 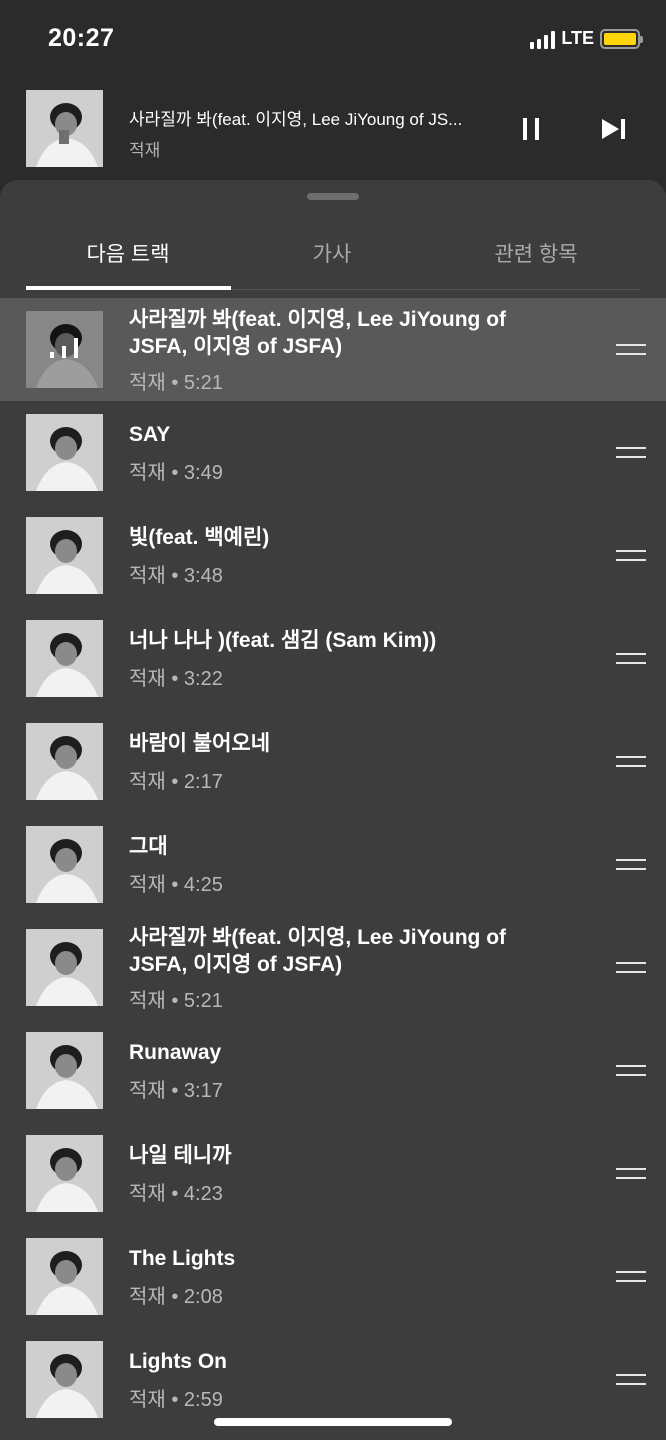 I want to click on now-playing-equalizer-icon, so click(x=65, y=347).